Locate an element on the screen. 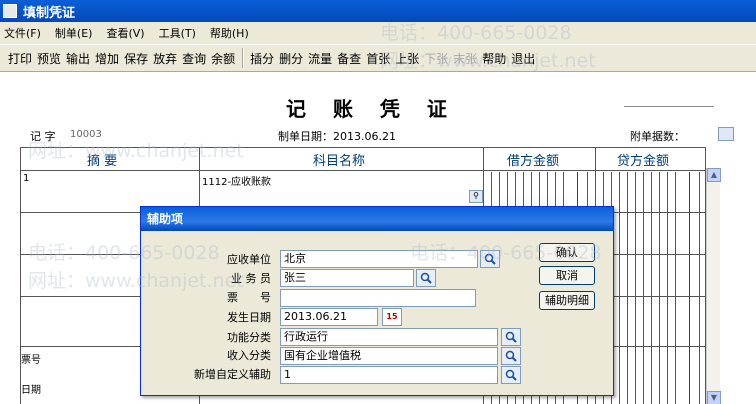  menu-view: 查看(V) is located at coordinates (125, 33).